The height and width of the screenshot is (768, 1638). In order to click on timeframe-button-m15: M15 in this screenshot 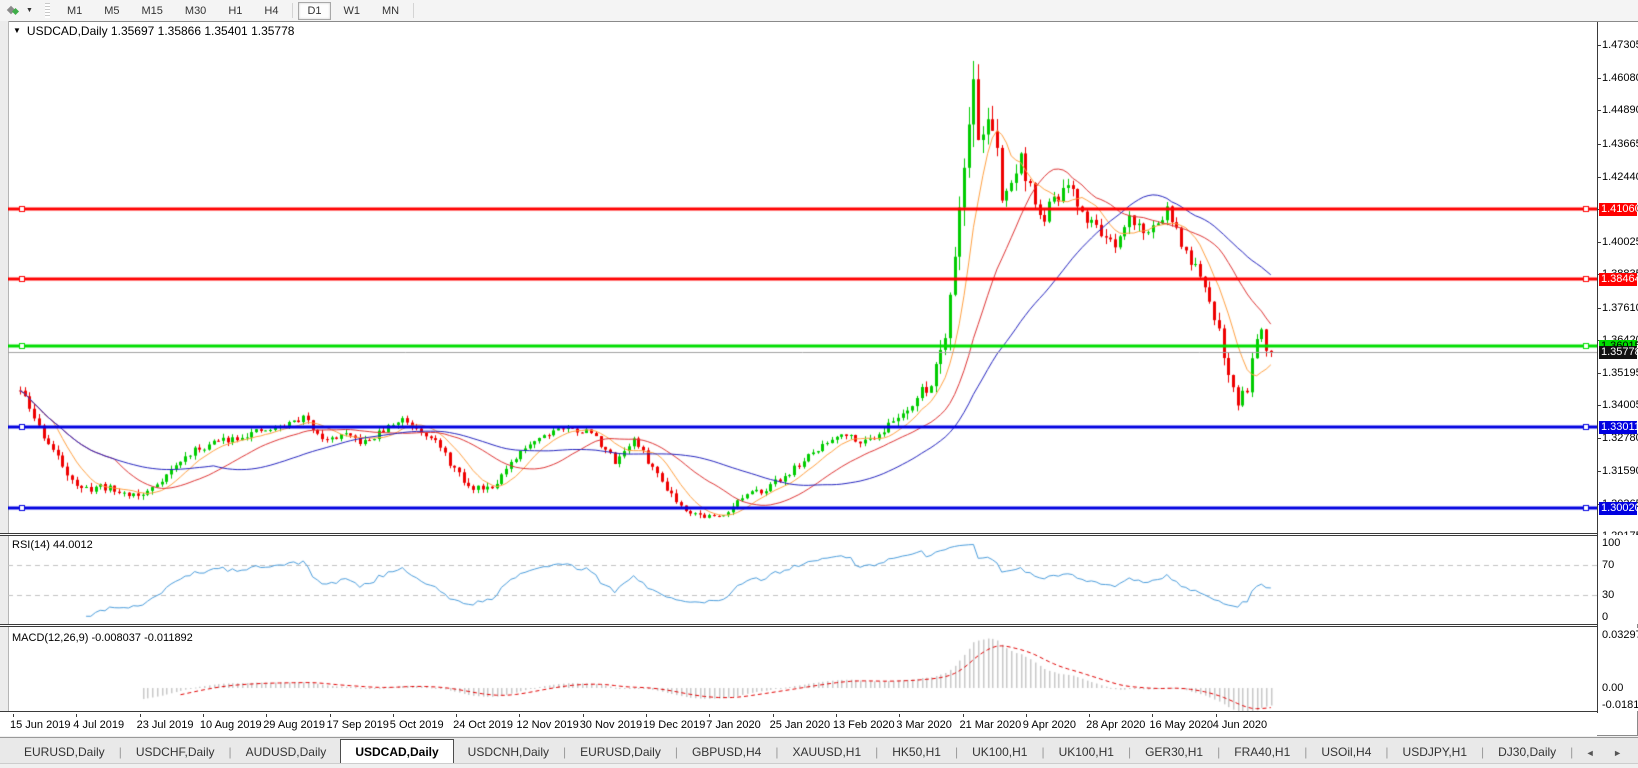, I will do `click(152, 11)`.